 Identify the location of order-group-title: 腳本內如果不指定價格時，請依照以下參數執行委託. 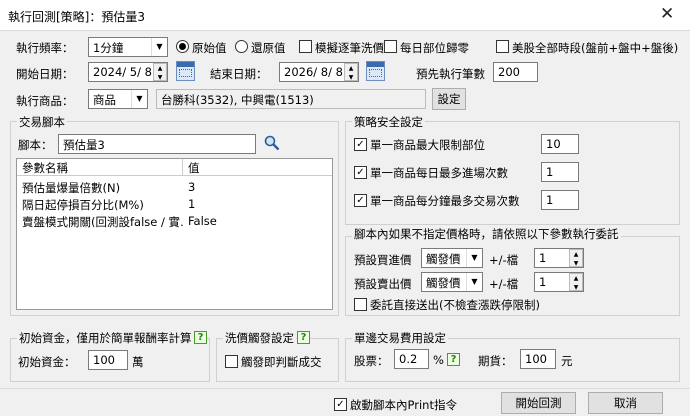
(486, 234).